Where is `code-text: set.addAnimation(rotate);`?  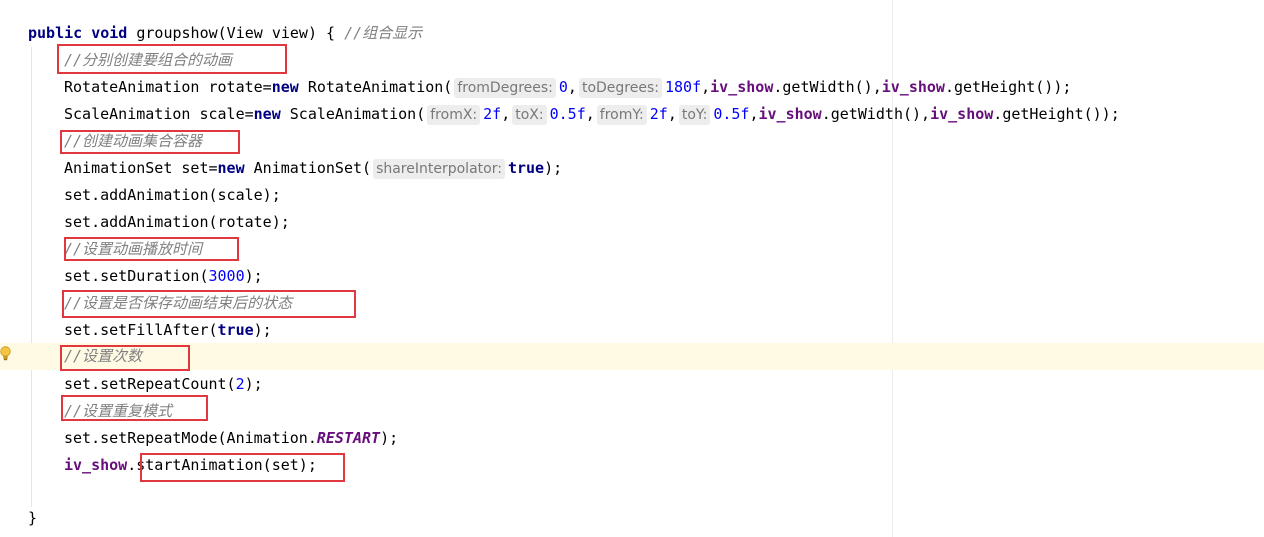 code-text: set.addAnimation(rotate); is located at coordinates (177, 222).